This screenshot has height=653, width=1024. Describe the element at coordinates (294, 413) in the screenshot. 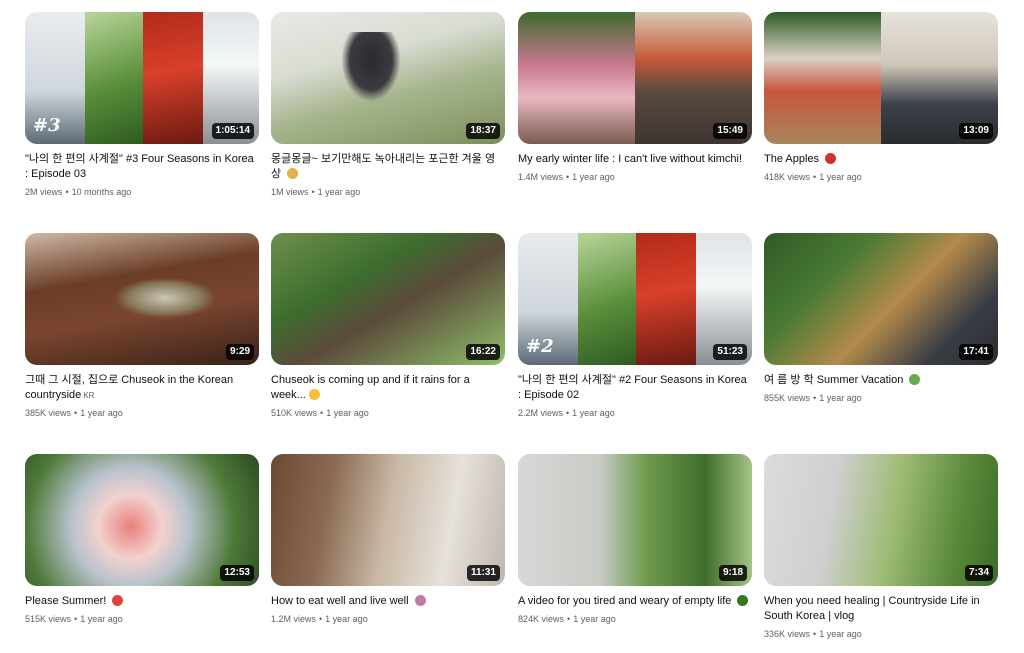

I see `view-count: 510K views` at that location.